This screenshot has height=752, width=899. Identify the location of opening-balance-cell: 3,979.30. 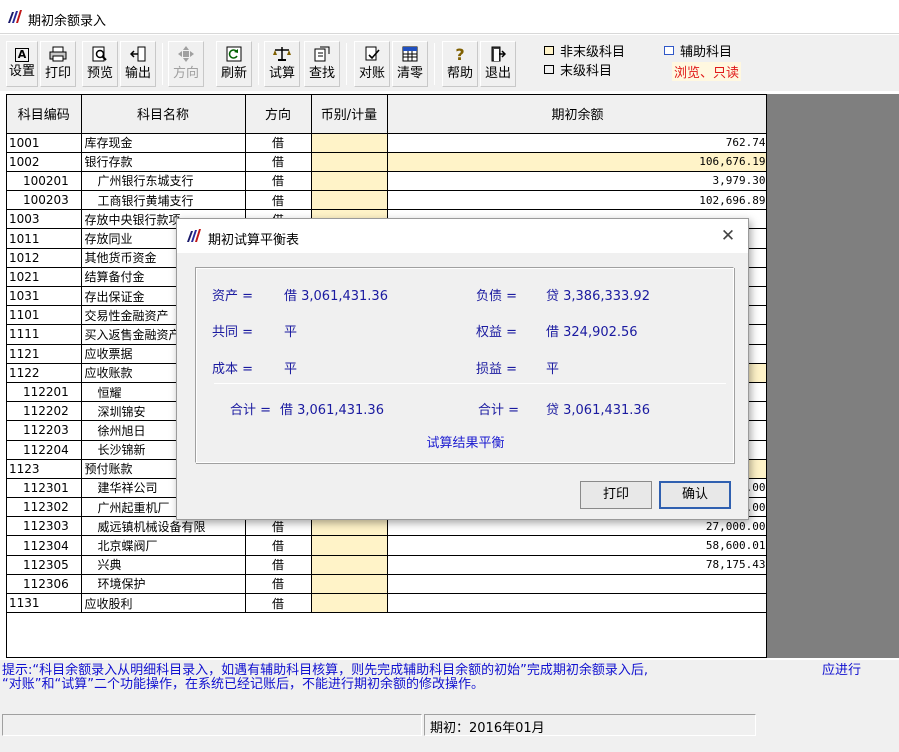
(576, 181).